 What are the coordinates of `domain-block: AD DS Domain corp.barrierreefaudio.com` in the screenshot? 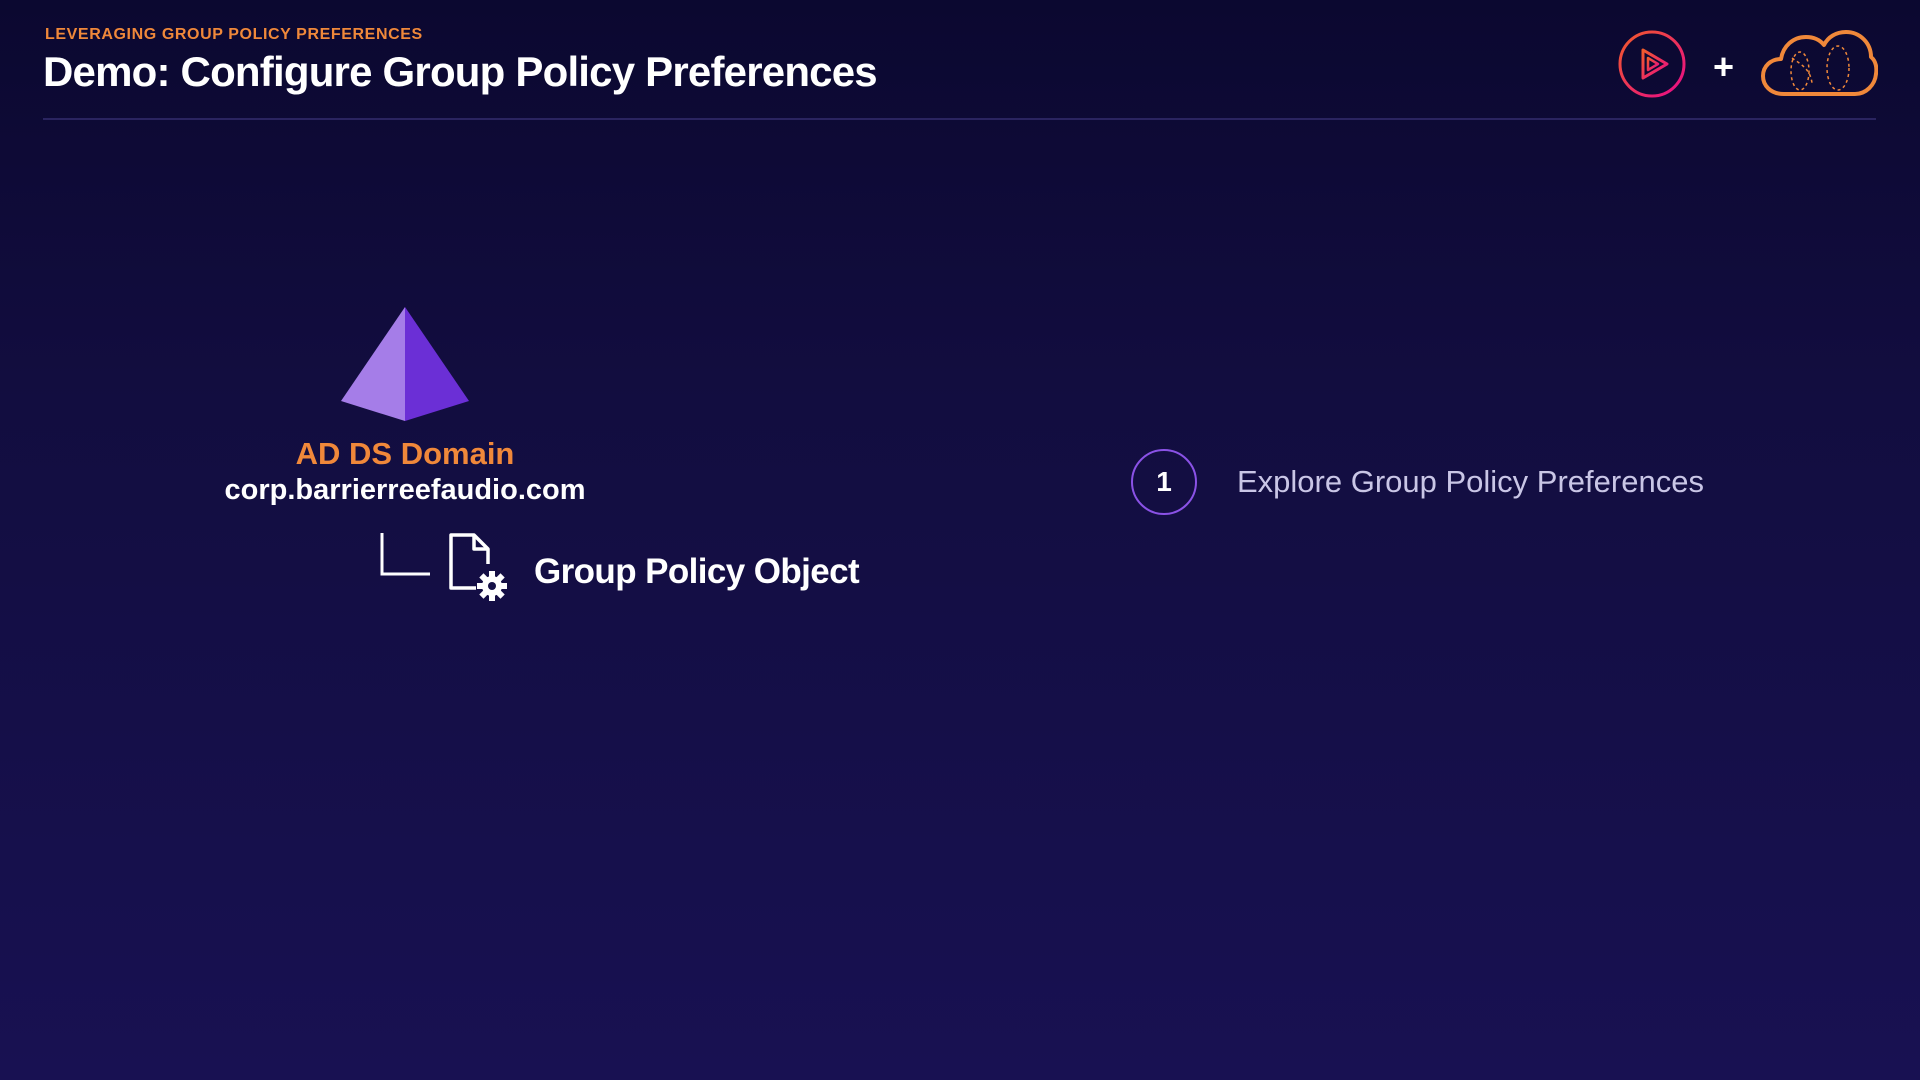 It's located at (405, 406).